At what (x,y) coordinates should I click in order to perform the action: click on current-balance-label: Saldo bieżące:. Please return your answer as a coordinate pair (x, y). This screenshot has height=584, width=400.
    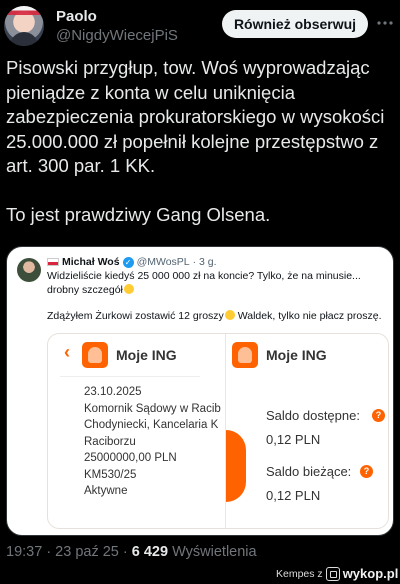
    Looking at the image, I should click on (309, 471).